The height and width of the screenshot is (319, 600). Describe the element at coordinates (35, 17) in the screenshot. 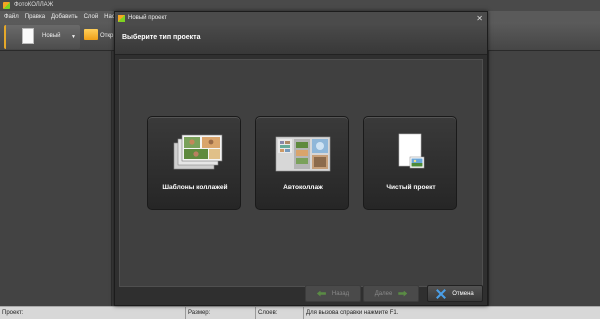

I see `menu-item-edit: Правка` at that location.